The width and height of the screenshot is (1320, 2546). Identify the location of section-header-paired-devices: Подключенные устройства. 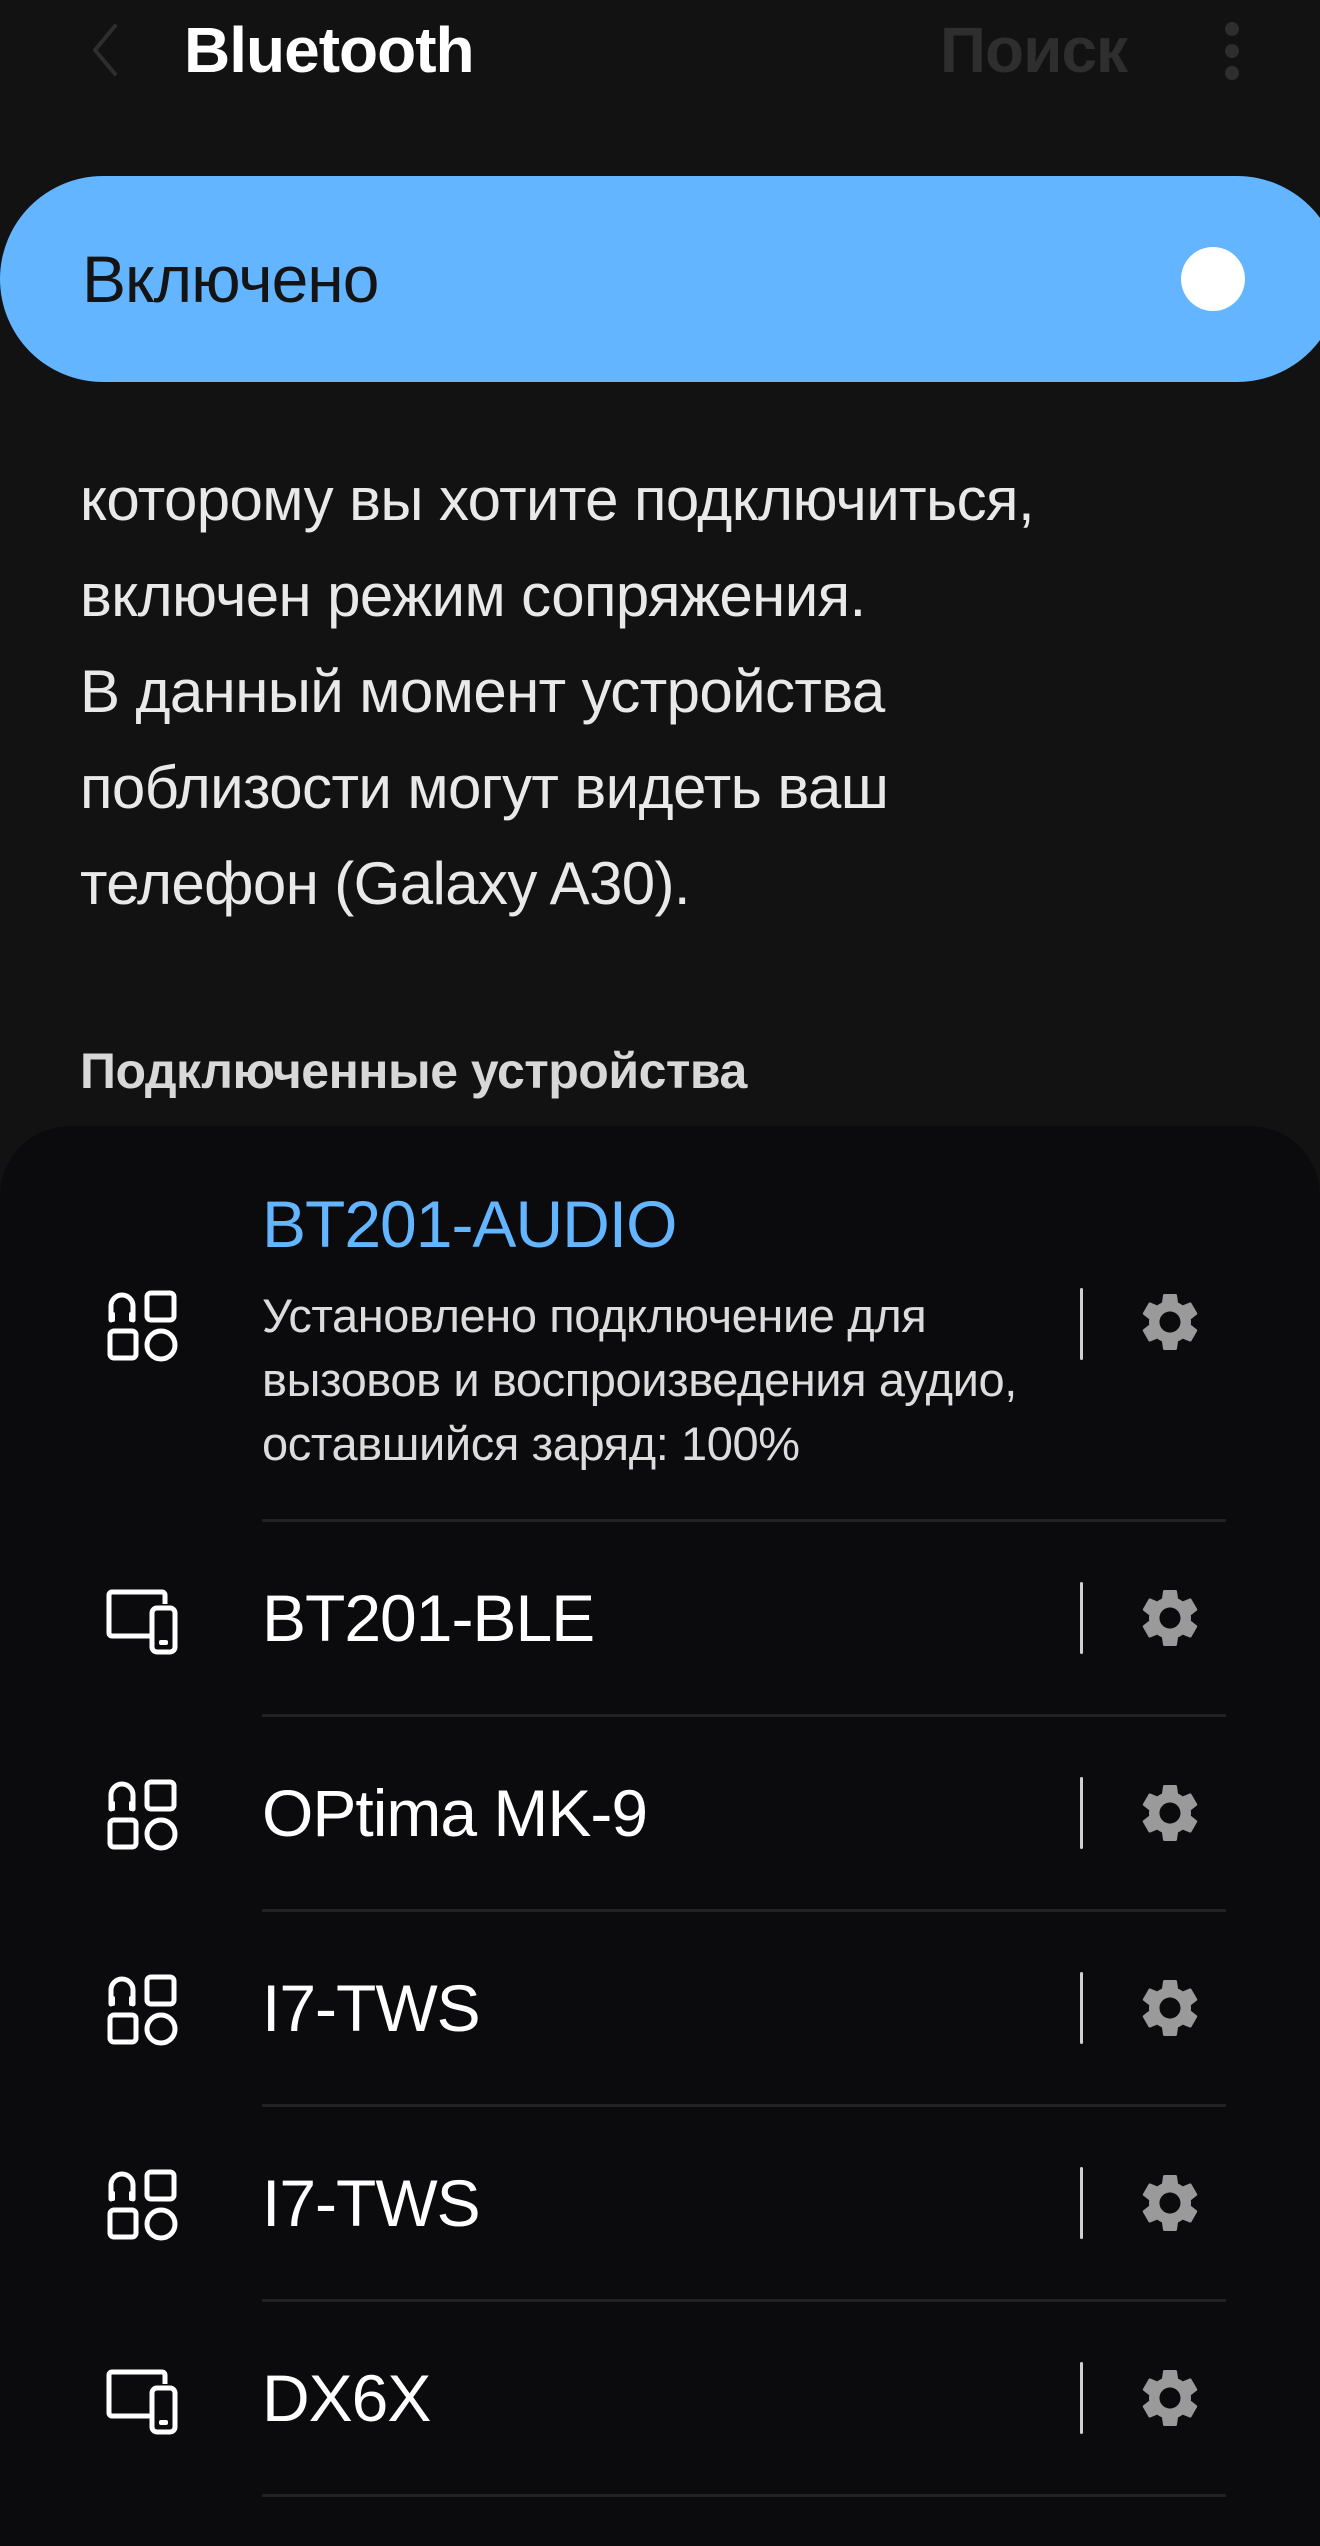
(413, 1071).